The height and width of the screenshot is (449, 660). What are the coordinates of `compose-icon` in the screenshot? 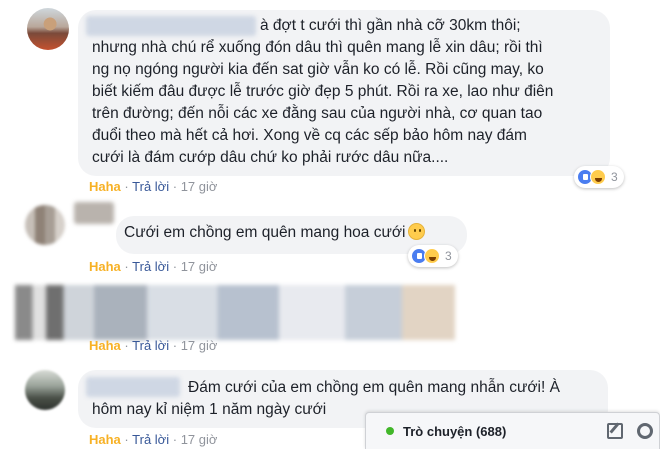 It's located at (615, 431).